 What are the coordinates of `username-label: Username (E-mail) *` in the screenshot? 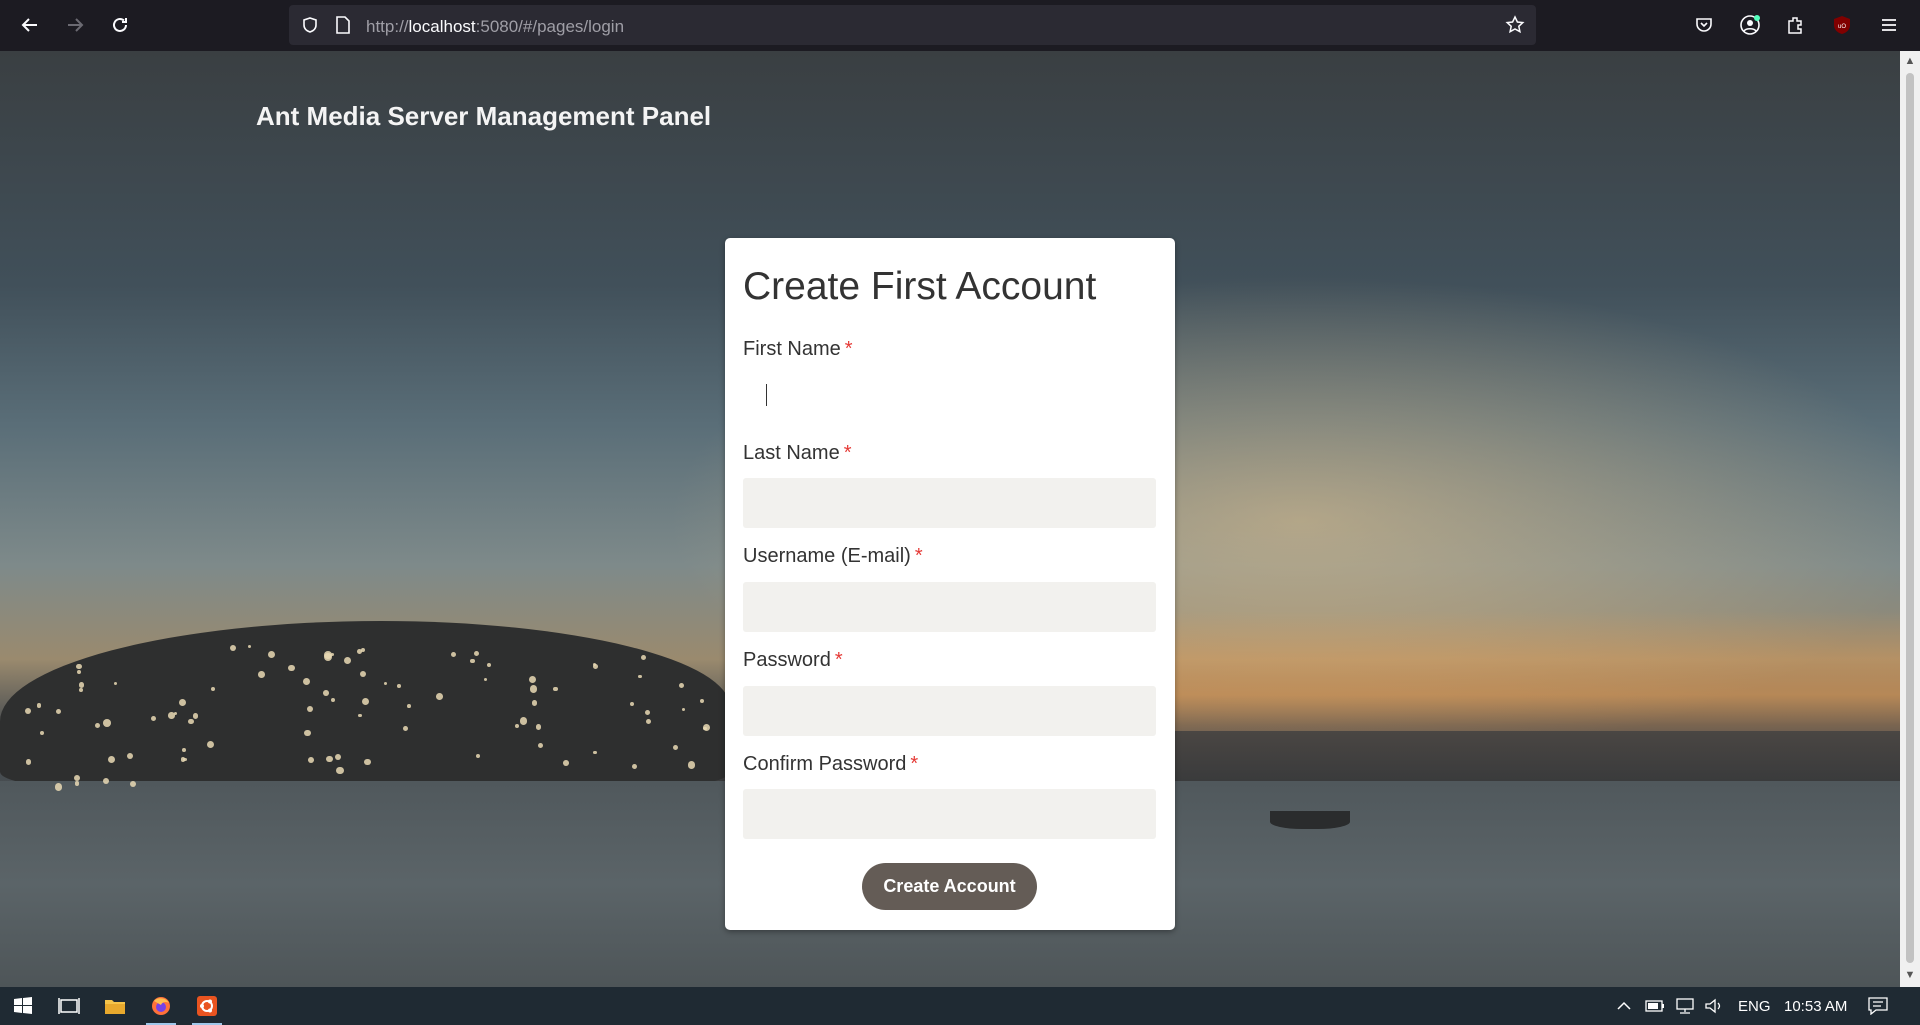 It's located at (833, 556).